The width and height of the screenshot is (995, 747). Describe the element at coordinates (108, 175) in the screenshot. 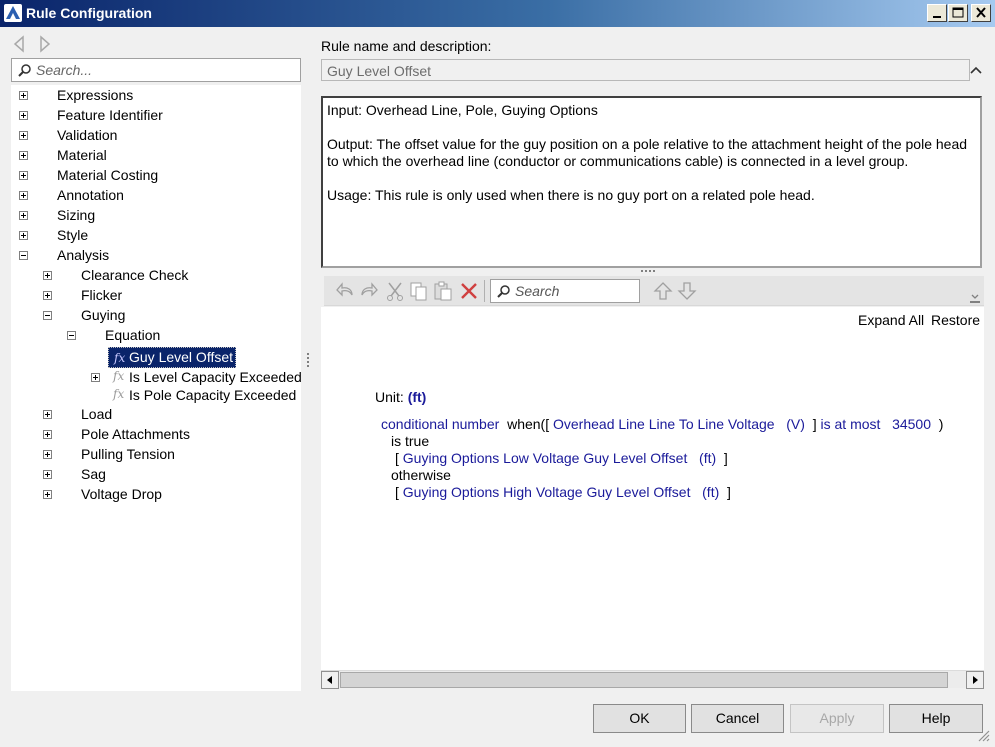

I see `tree-item-label: Material Costing` at that location.